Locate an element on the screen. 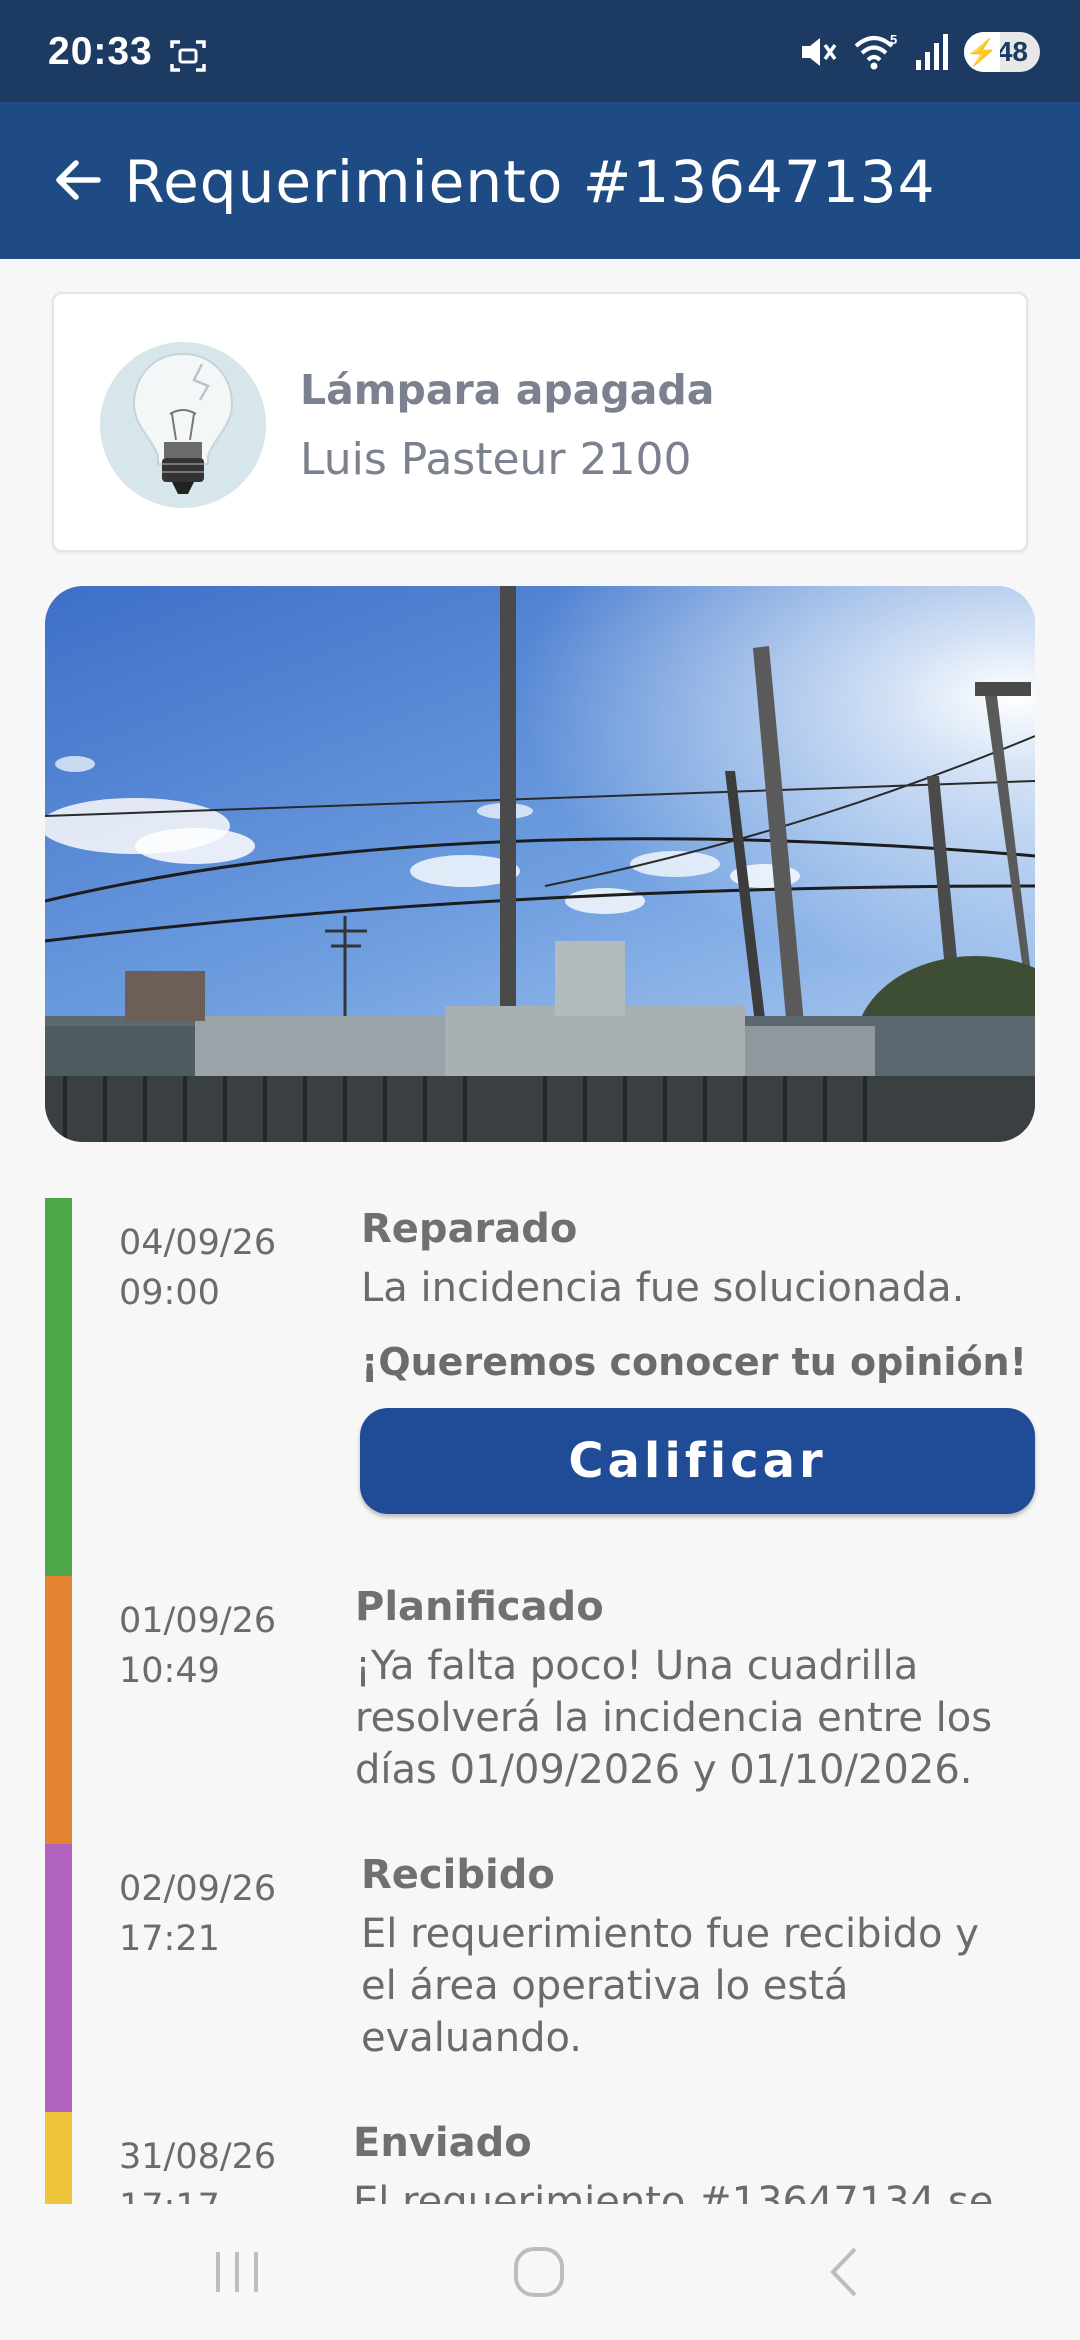  recent-apps-icon is located at coordinates (237, 2272).